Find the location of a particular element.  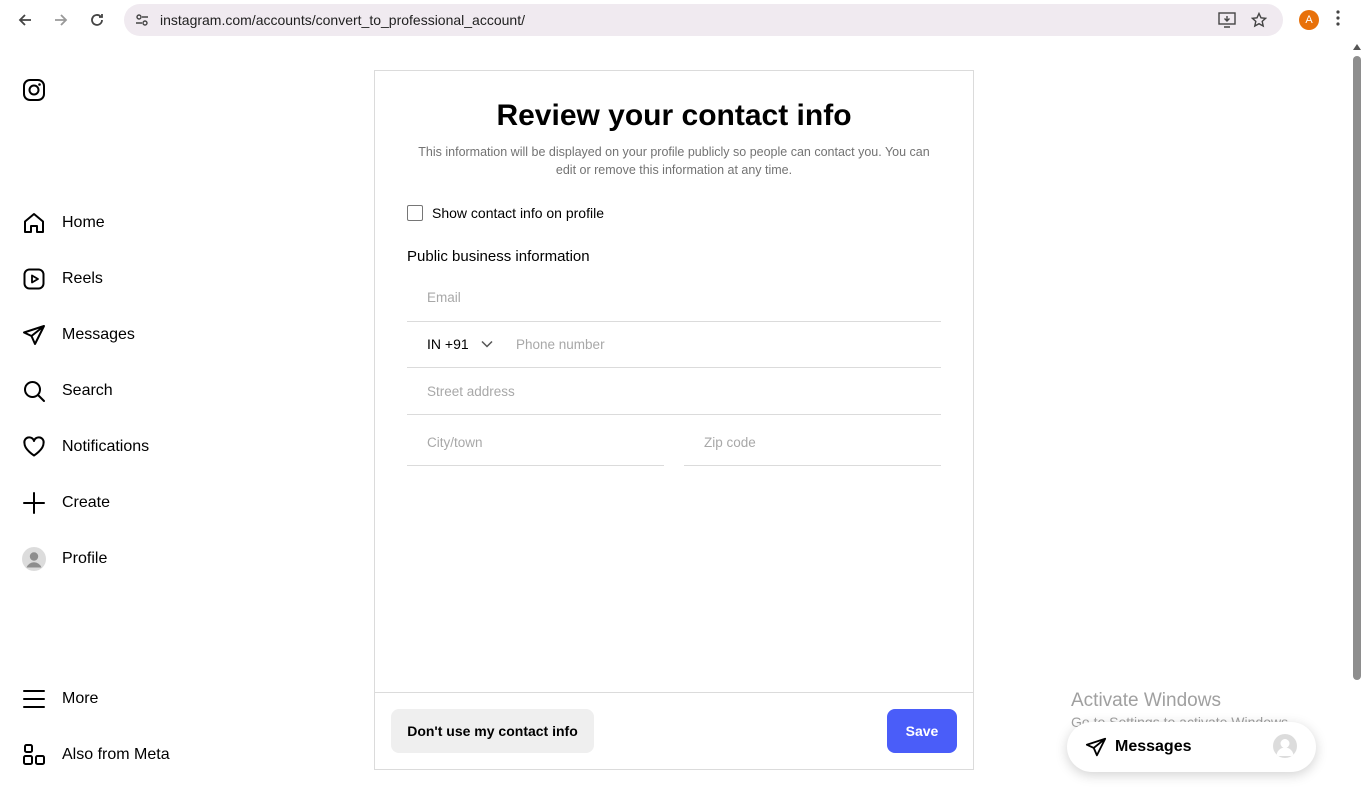

reload-icon is located at coordinates (97, 20).